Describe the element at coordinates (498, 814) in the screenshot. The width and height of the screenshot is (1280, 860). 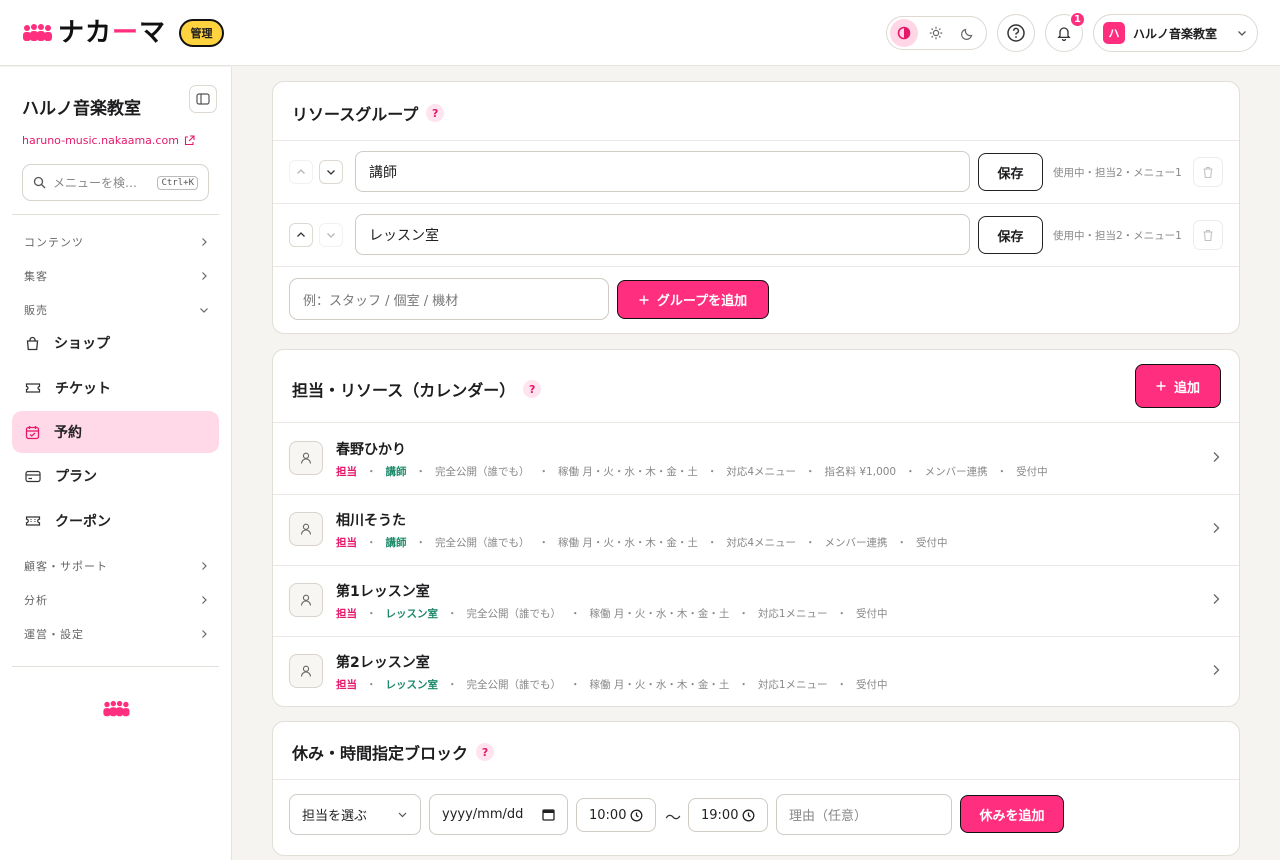
I see `date-input: yyyy/mm/dd` at that location.